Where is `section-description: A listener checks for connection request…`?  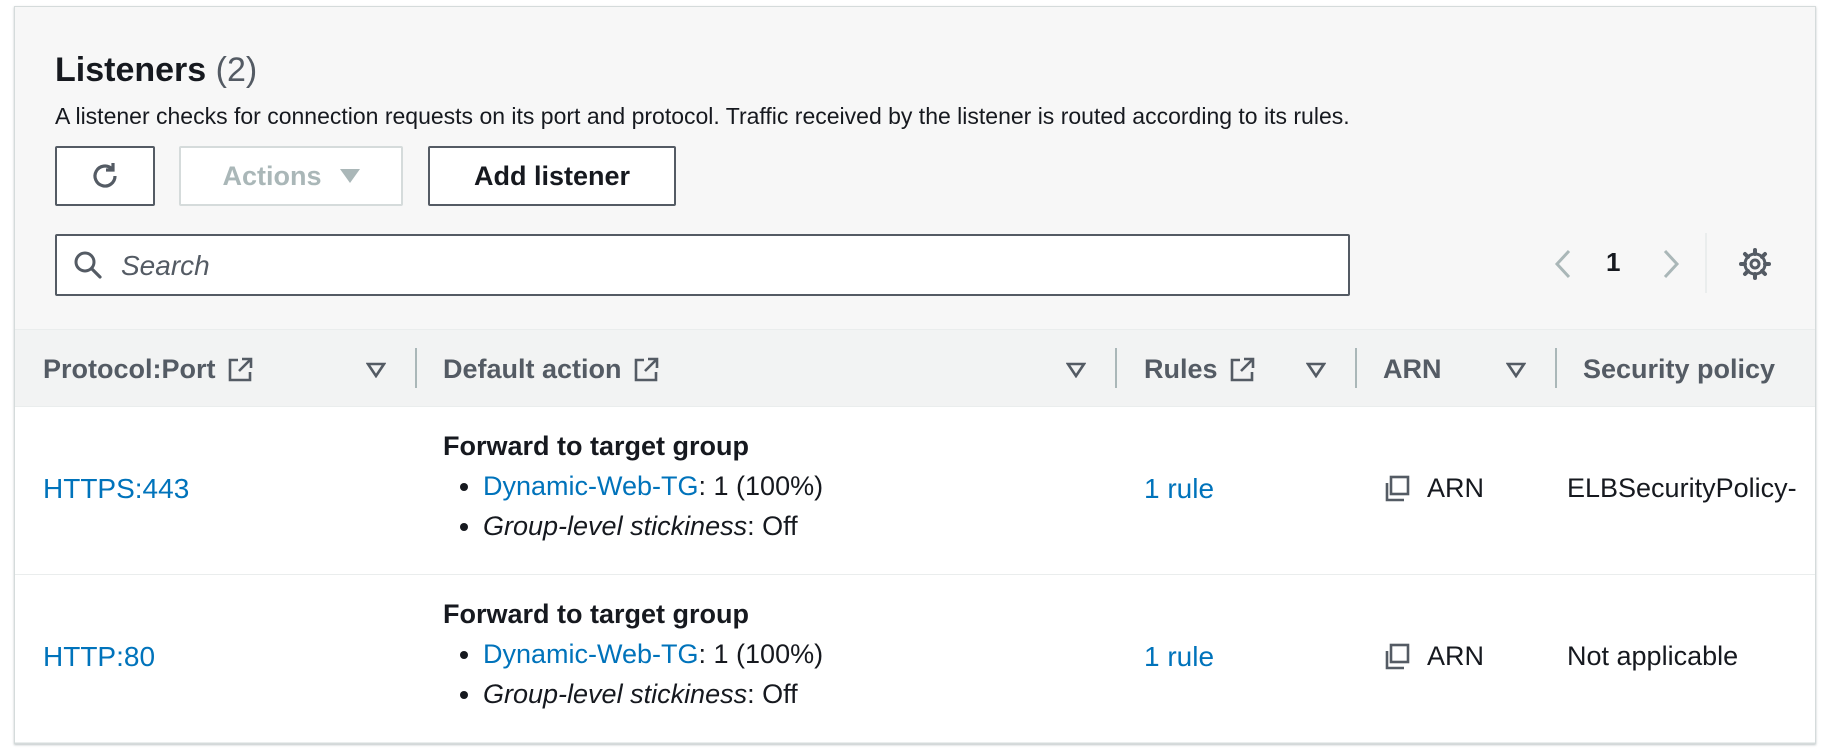
section-description: A listener checks for connection request… is located at coordinates (702, 116).